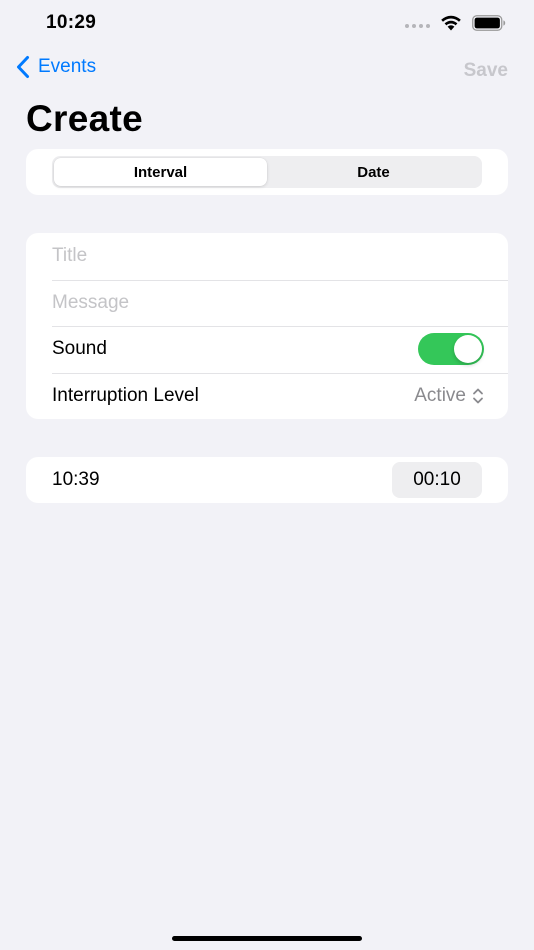 The image size is (534, 950). I want to click on interruption-level-picker: Active, so click(449, 396).